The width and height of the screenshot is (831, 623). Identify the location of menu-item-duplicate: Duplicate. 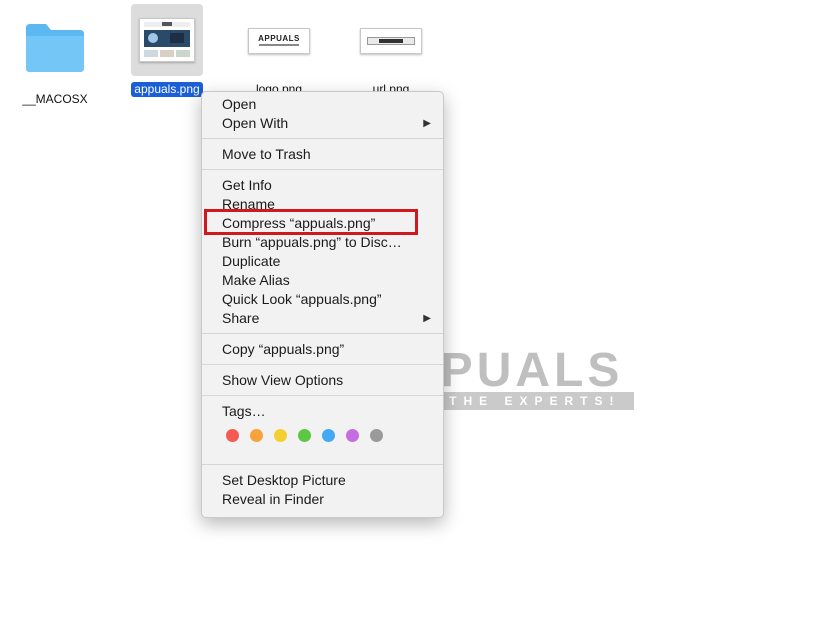
(322, 261).